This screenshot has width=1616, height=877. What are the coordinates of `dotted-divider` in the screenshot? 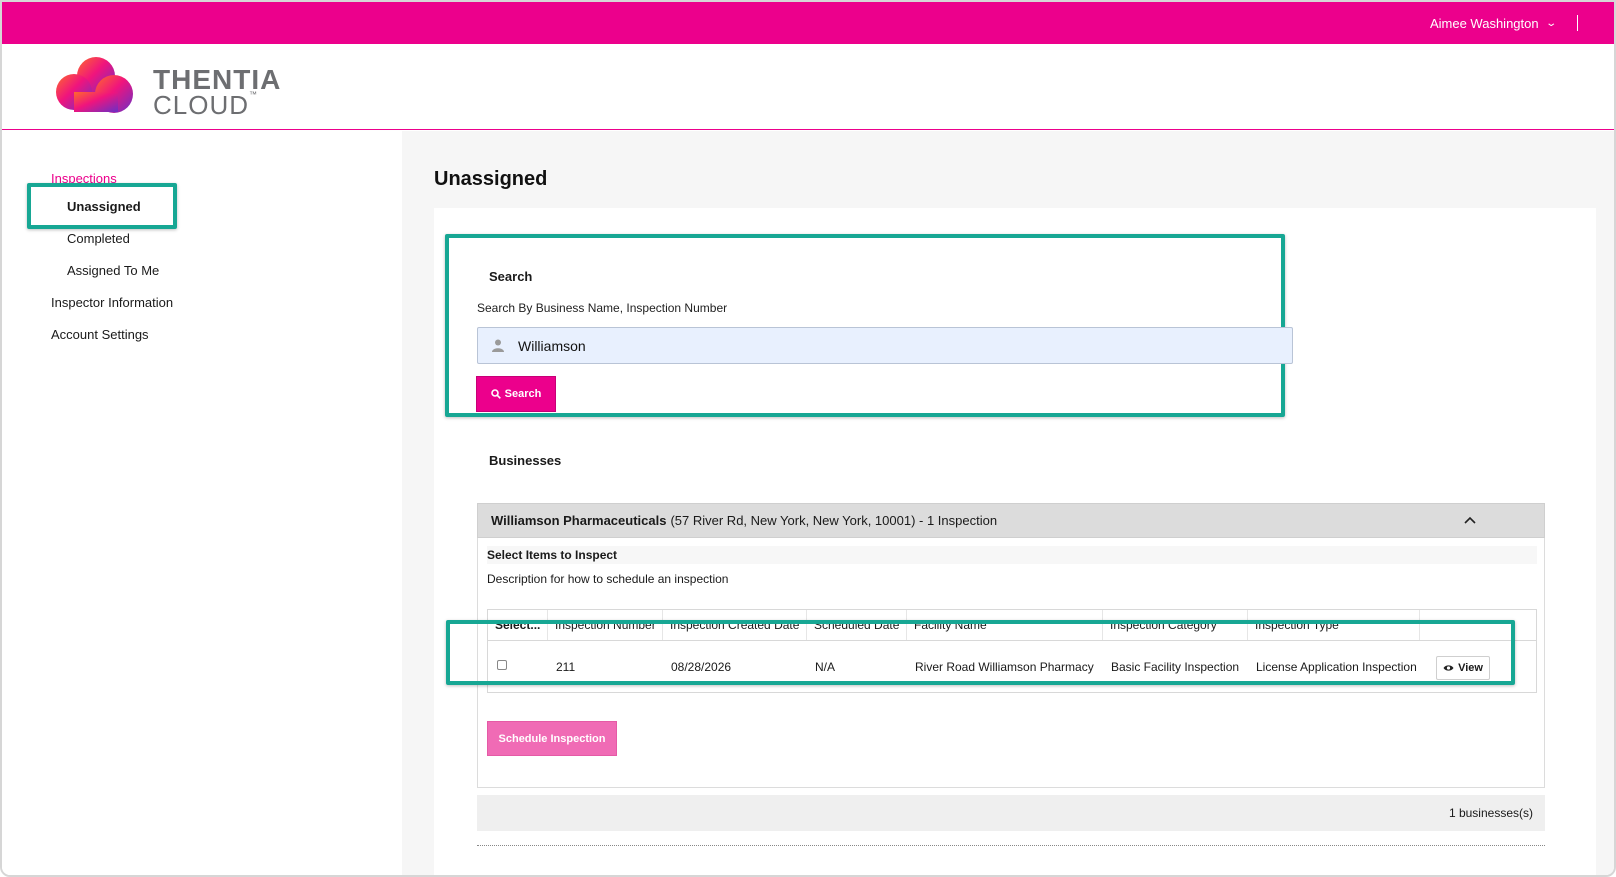 It's located at (1011, 845).